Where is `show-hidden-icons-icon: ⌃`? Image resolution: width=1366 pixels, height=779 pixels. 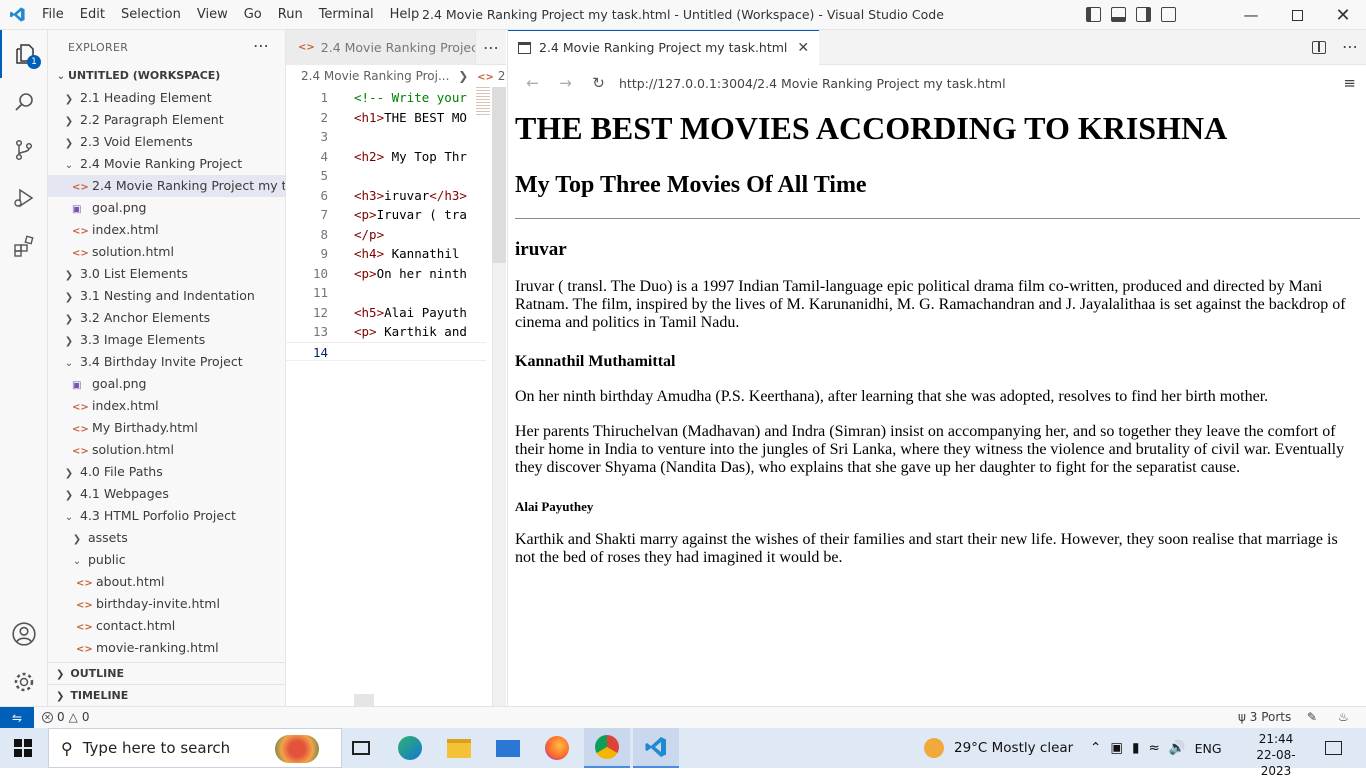
show-hidden-icons-icon: ⌃ is located at coordinates (1095, 748).